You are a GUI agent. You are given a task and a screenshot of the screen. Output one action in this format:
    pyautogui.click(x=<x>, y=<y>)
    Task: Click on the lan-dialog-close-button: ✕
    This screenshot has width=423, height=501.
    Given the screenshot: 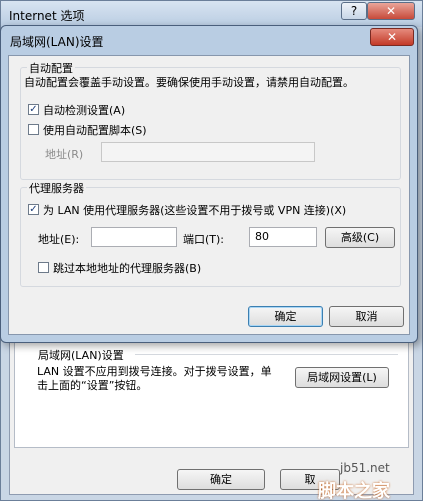 What is the action you would take?
    pyautogui.click(x=392, y=37)
    